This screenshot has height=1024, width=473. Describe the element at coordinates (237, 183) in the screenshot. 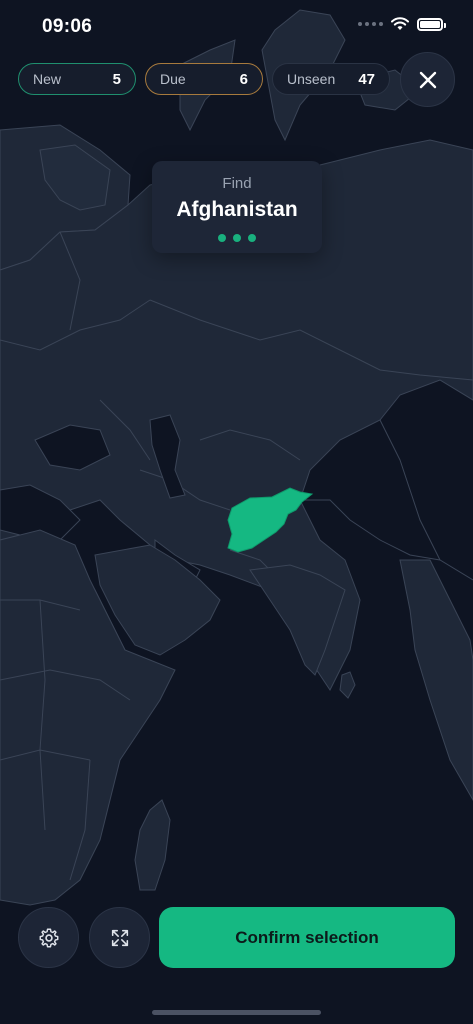

I see `prompt-find-label: Find` at that location.